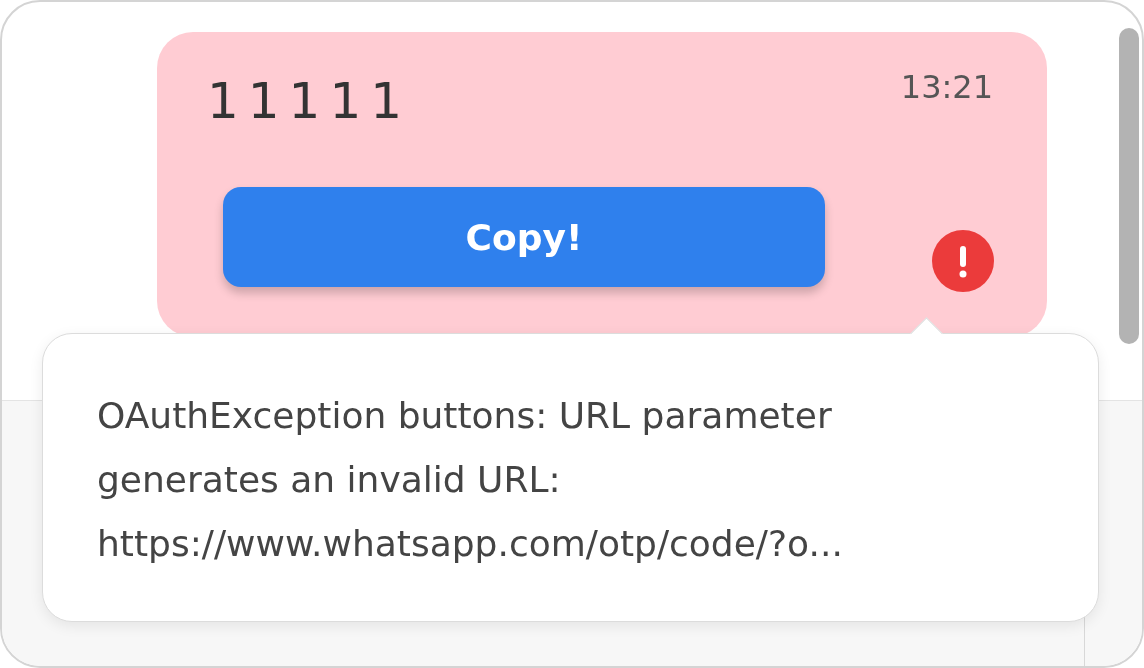 The height and width of the screenshot is (668, 1144). I want to click on message-text: 11111, so click(309, 101).